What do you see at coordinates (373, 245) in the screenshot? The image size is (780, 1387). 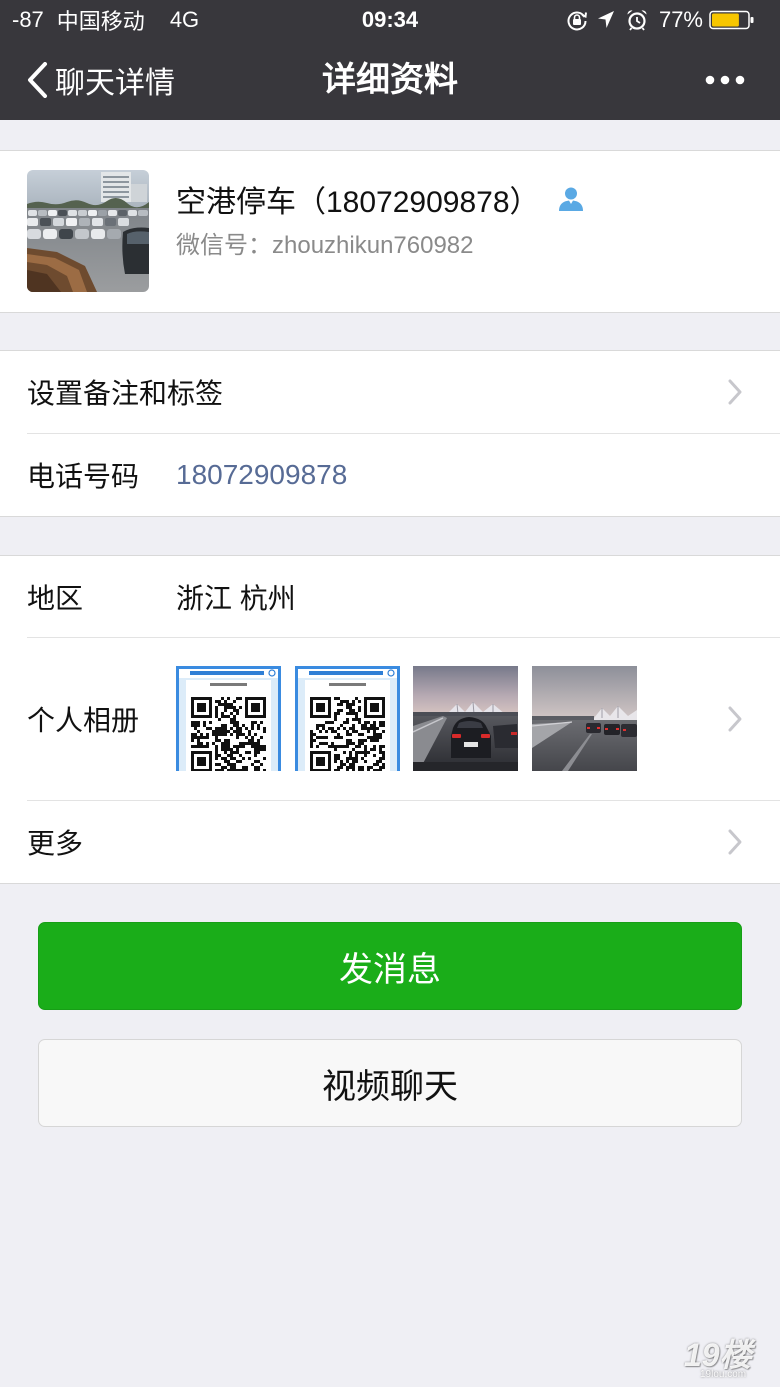 I see `wechat-id-value: zhouzhikun760982` at bounding box center [373, 245].